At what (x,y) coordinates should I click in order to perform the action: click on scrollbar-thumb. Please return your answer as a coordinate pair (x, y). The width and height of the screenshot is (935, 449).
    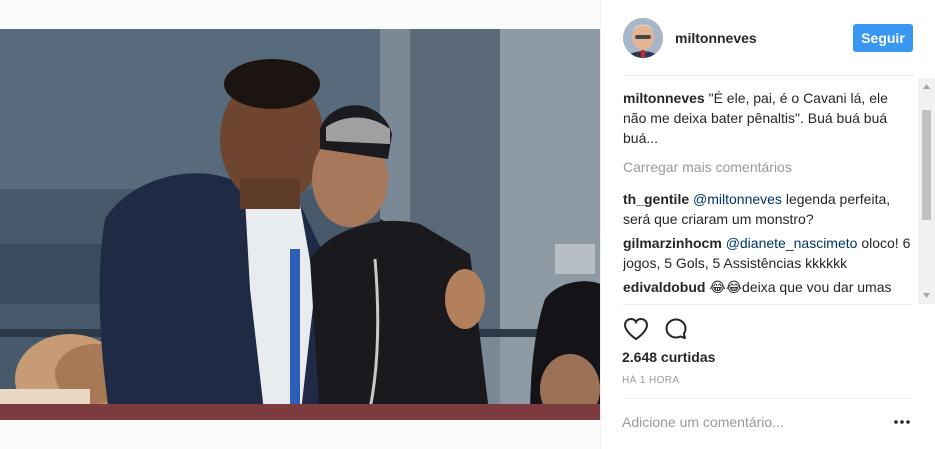
    Looking at the image, I should click on (926, 165).